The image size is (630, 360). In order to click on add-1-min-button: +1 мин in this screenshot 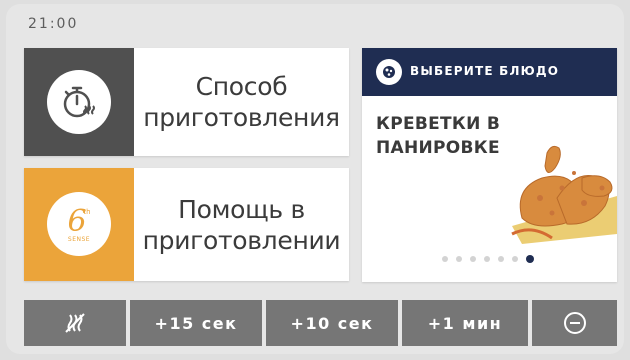, I will do `click(465, 323)`.